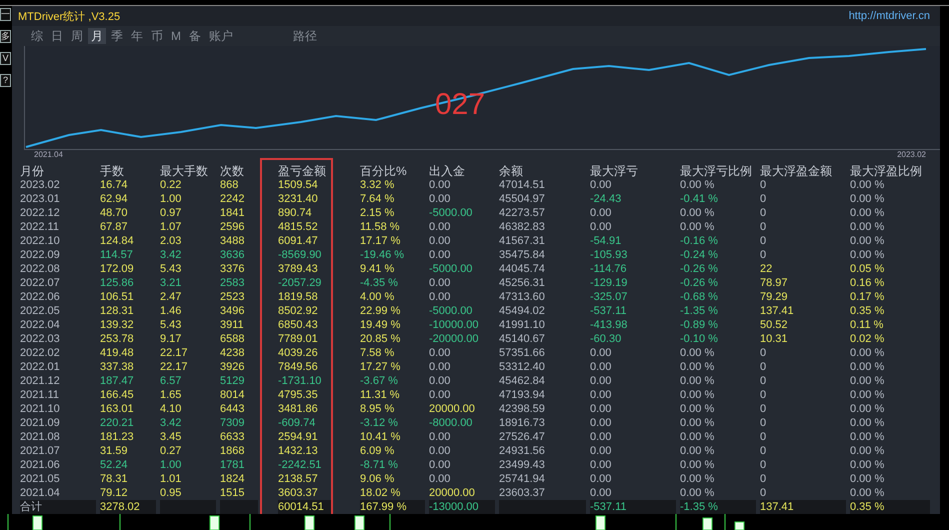 The height and width of the screenshot is (530, 949). Describe the element at coordinates (699, 283) in the screenshot. I see `table-cell-text: -0.26 %` at that location.